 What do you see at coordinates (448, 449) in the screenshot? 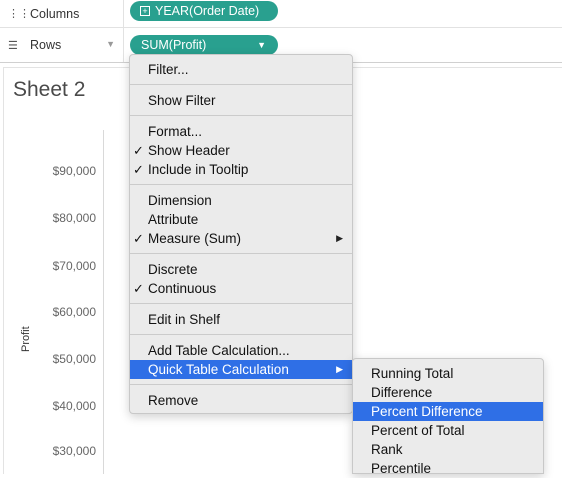
I see `submenu-item-rank: Rank` at bounding box center [448, 449].